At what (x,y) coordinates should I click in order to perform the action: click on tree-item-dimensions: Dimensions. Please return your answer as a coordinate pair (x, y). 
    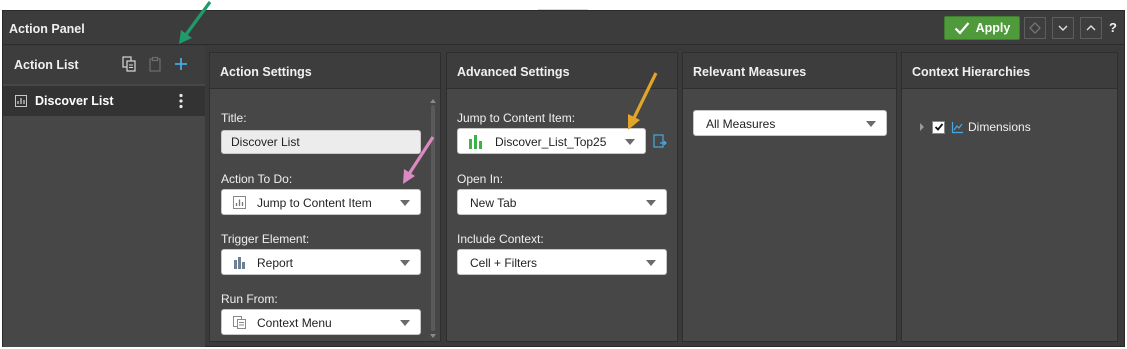
    Looking at the image, I should click on (975, 127).